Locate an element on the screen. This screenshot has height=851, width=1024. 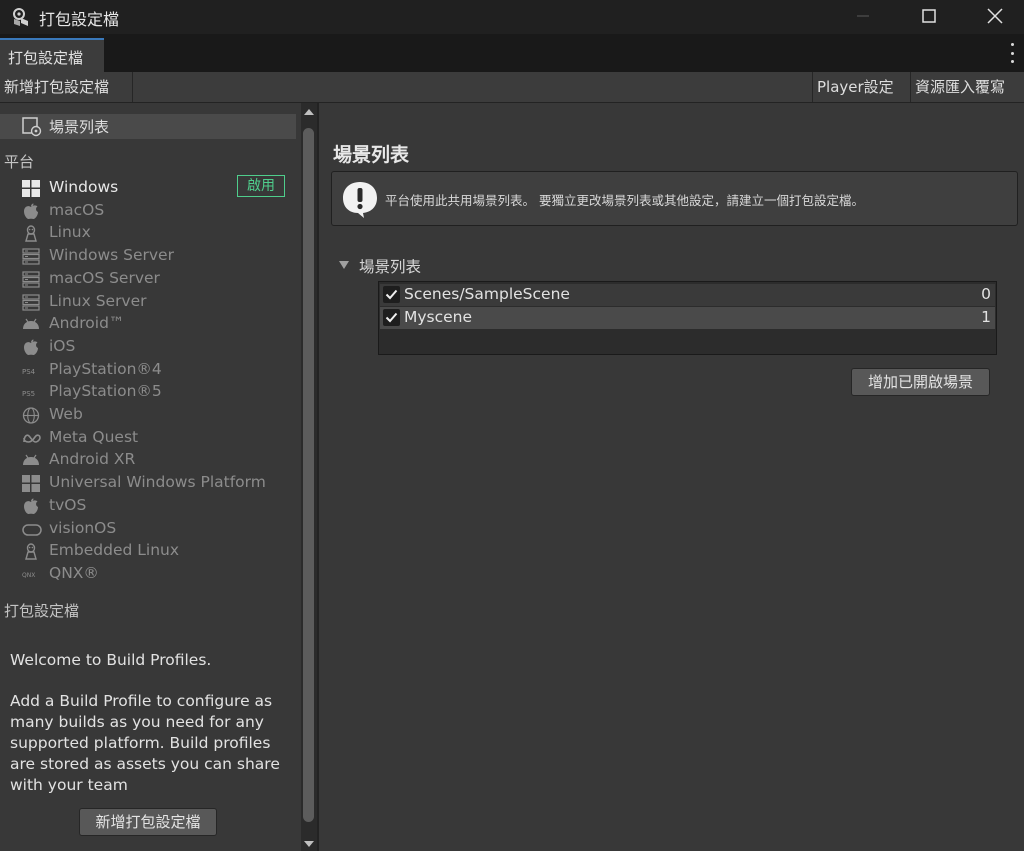
qnx-icon: QNX is located at coordinates (31, 574).